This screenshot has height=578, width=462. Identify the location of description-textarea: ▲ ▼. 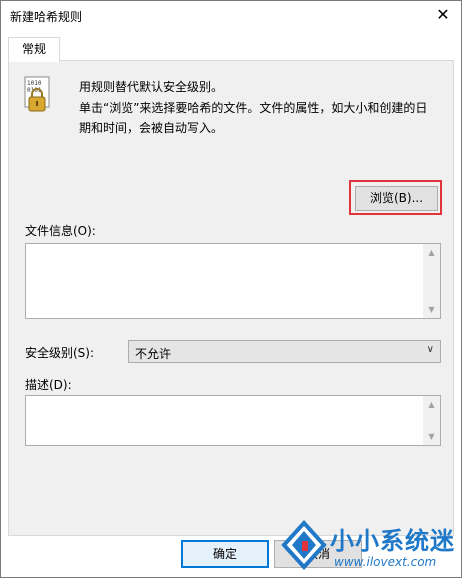
(233, 420).